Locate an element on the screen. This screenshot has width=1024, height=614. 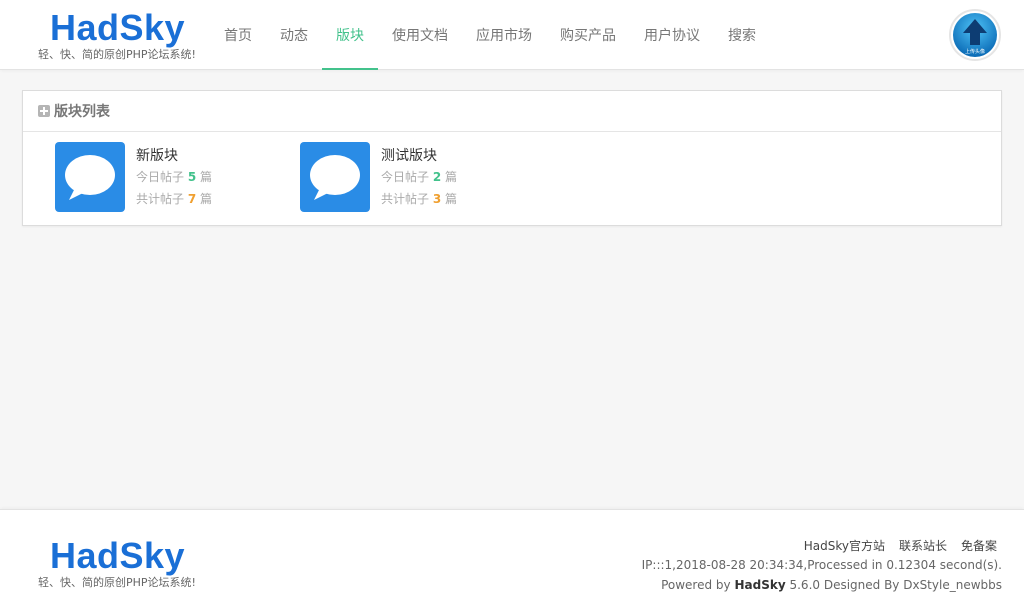
today-count: 5 is located at coordinates (192, 177).